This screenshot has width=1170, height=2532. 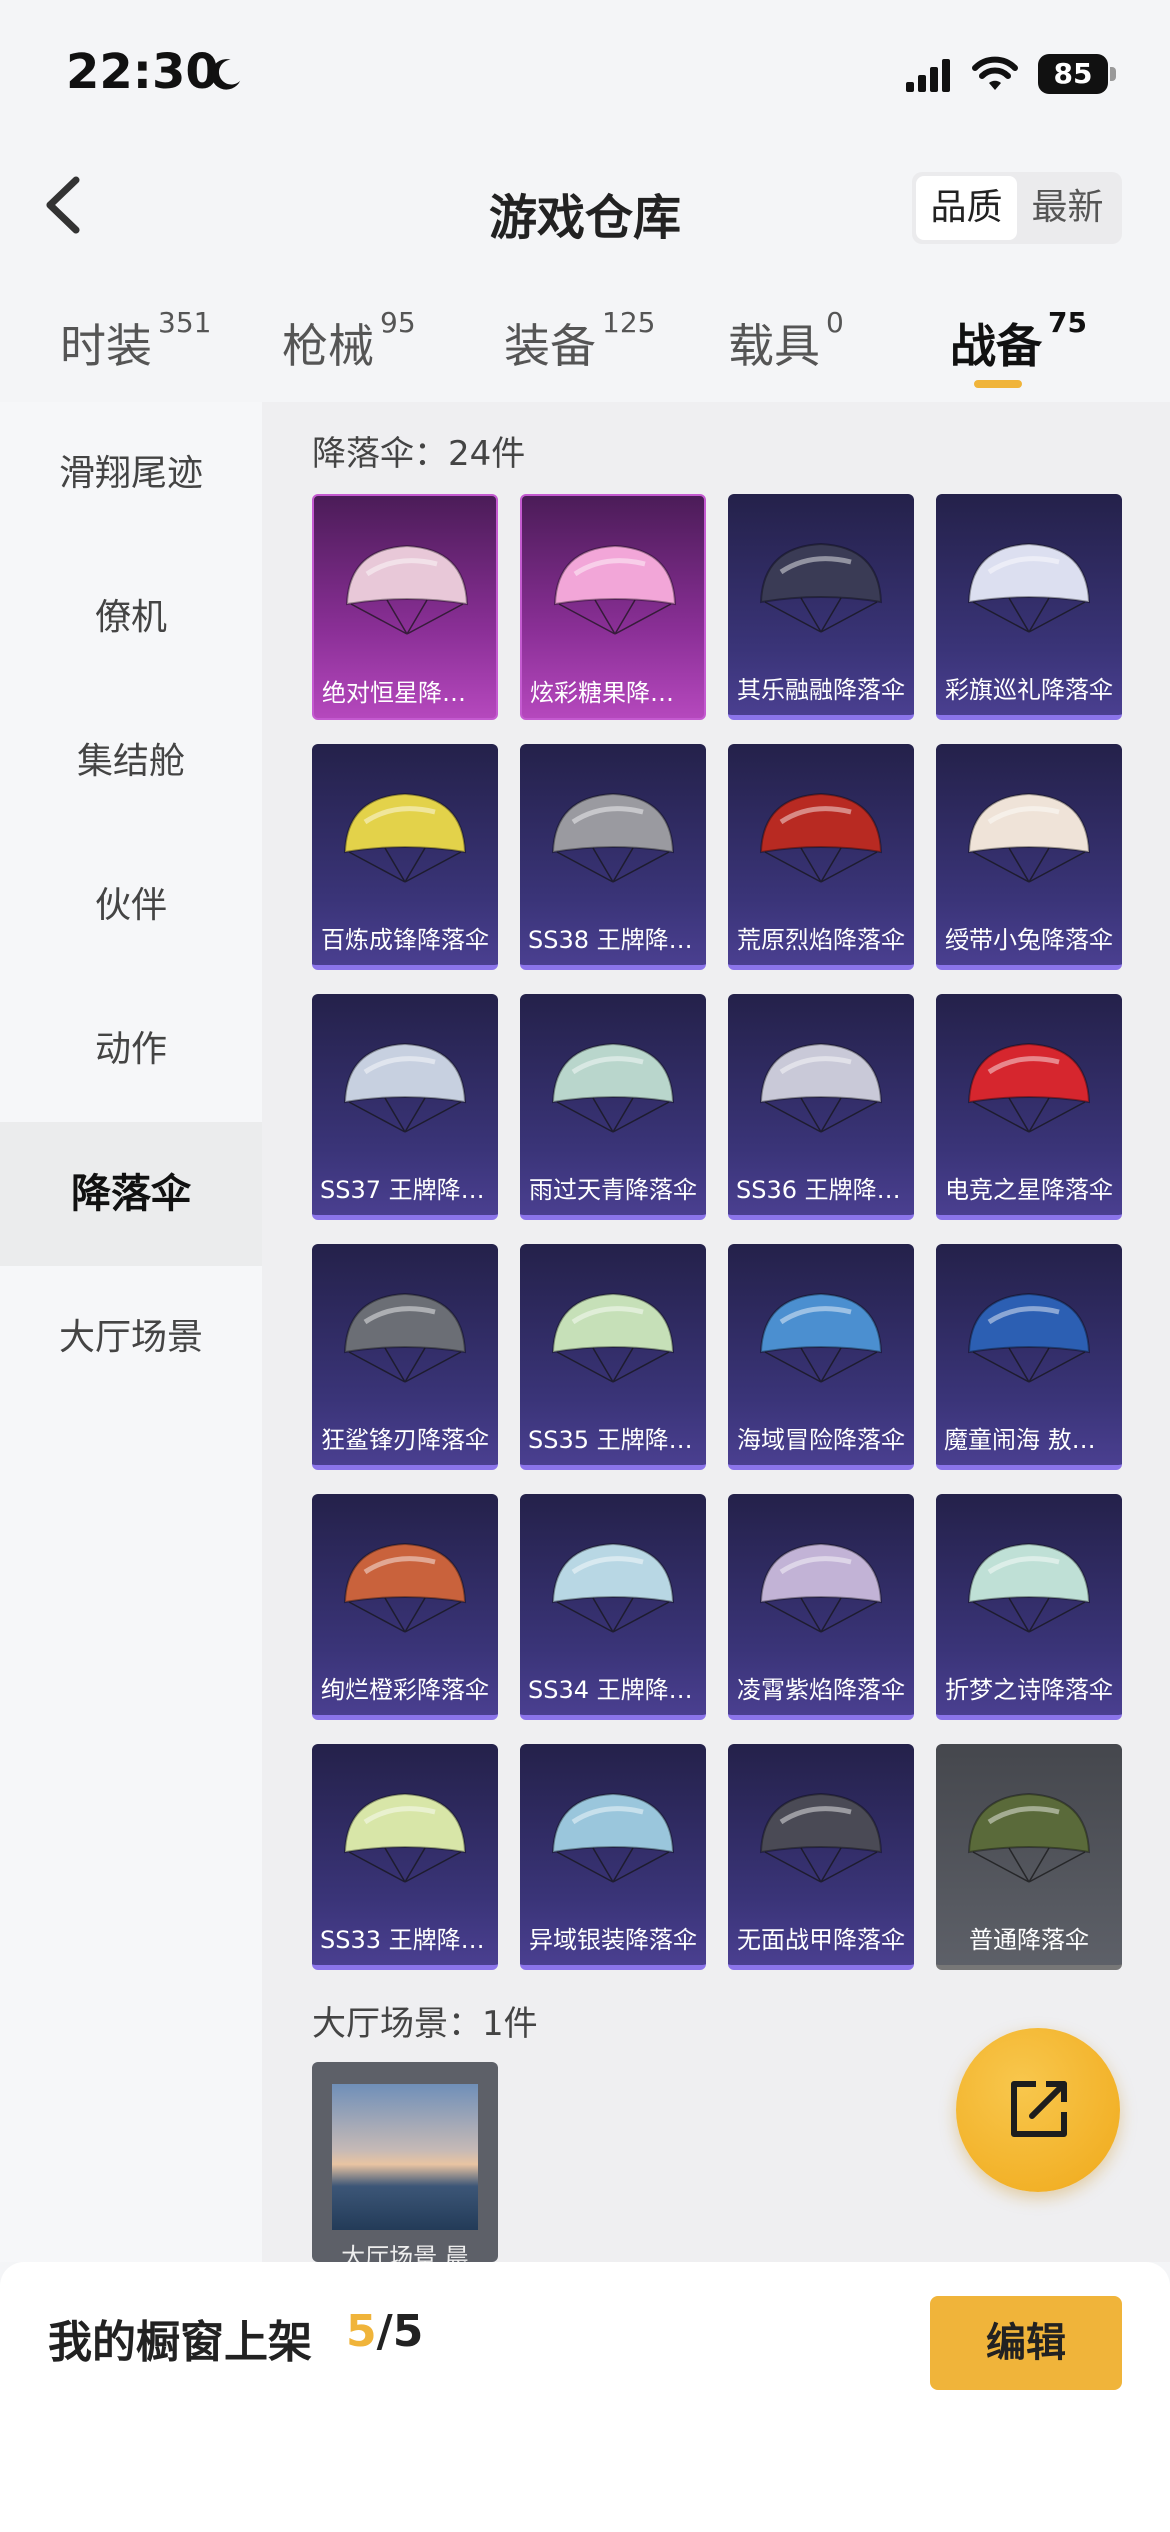 I want to click on item-card: 雨过天青降落伞, so click(x=613, y=1107).